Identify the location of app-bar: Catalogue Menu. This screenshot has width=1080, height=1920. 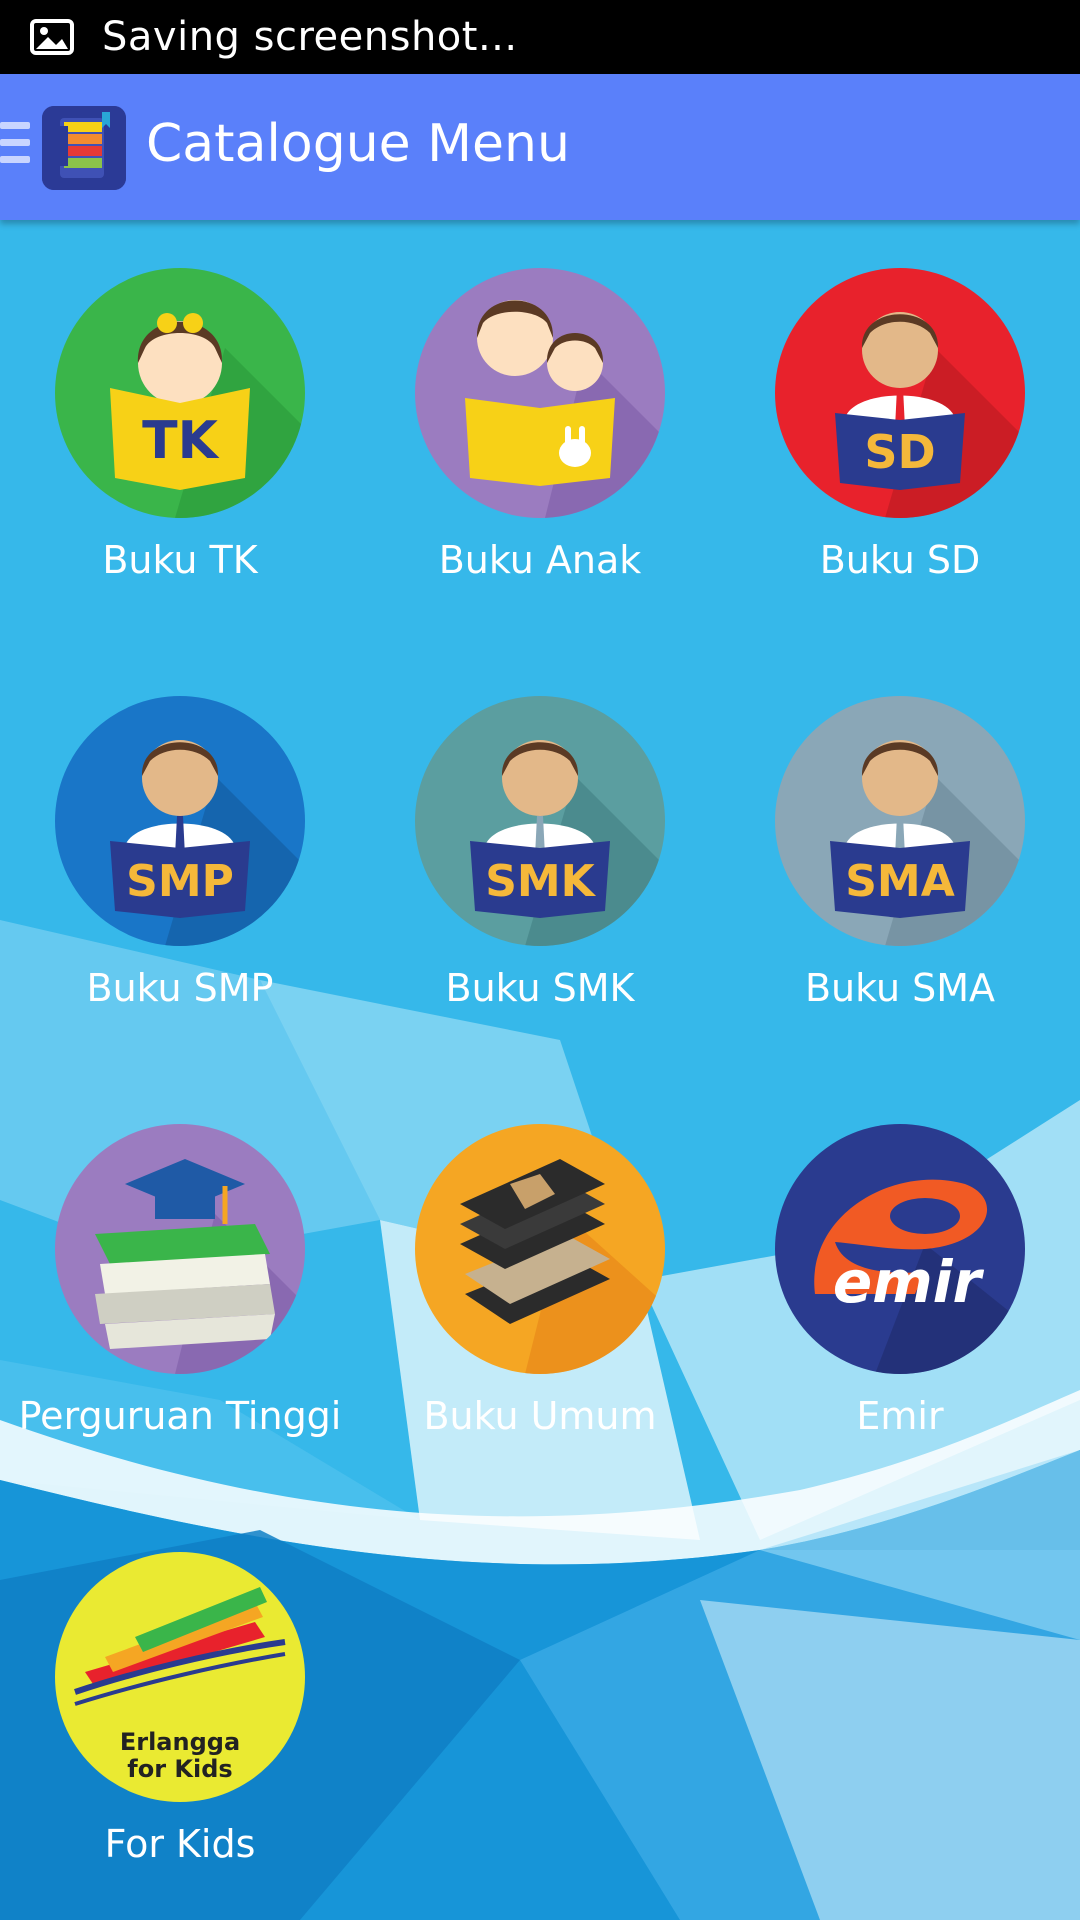
(540, 147).